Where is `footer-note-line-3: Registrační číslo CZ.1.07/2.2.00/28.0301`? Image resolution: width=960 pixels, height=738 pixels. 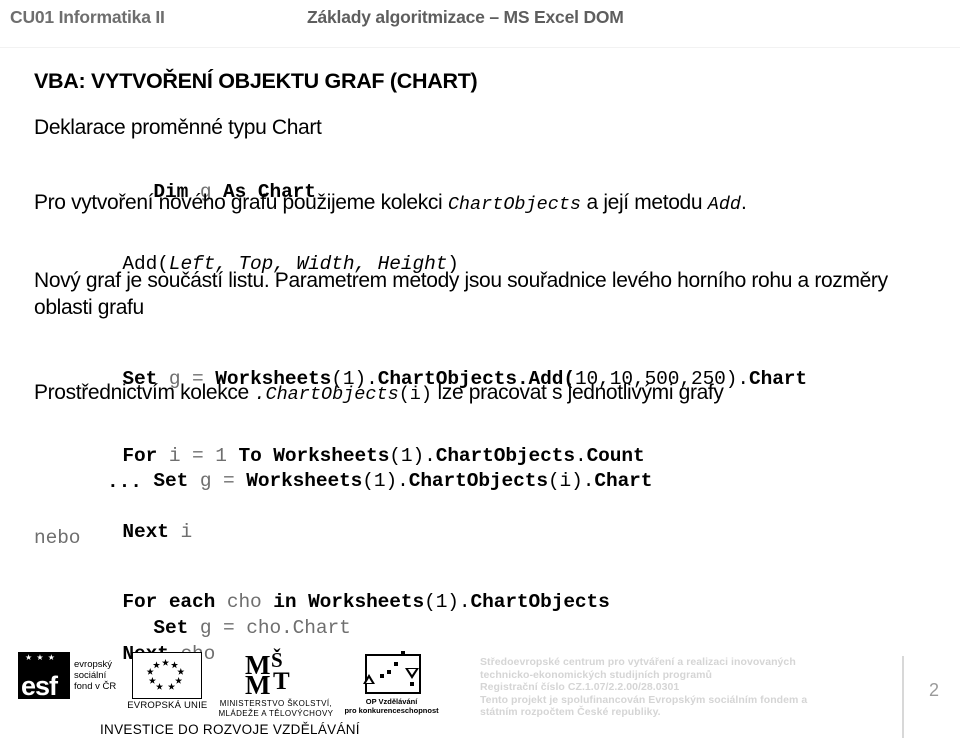
footer-note-line-3: Registrační číslo CZ.1.07/2.2.00/28.0301 is located at coordinates (580, 687).